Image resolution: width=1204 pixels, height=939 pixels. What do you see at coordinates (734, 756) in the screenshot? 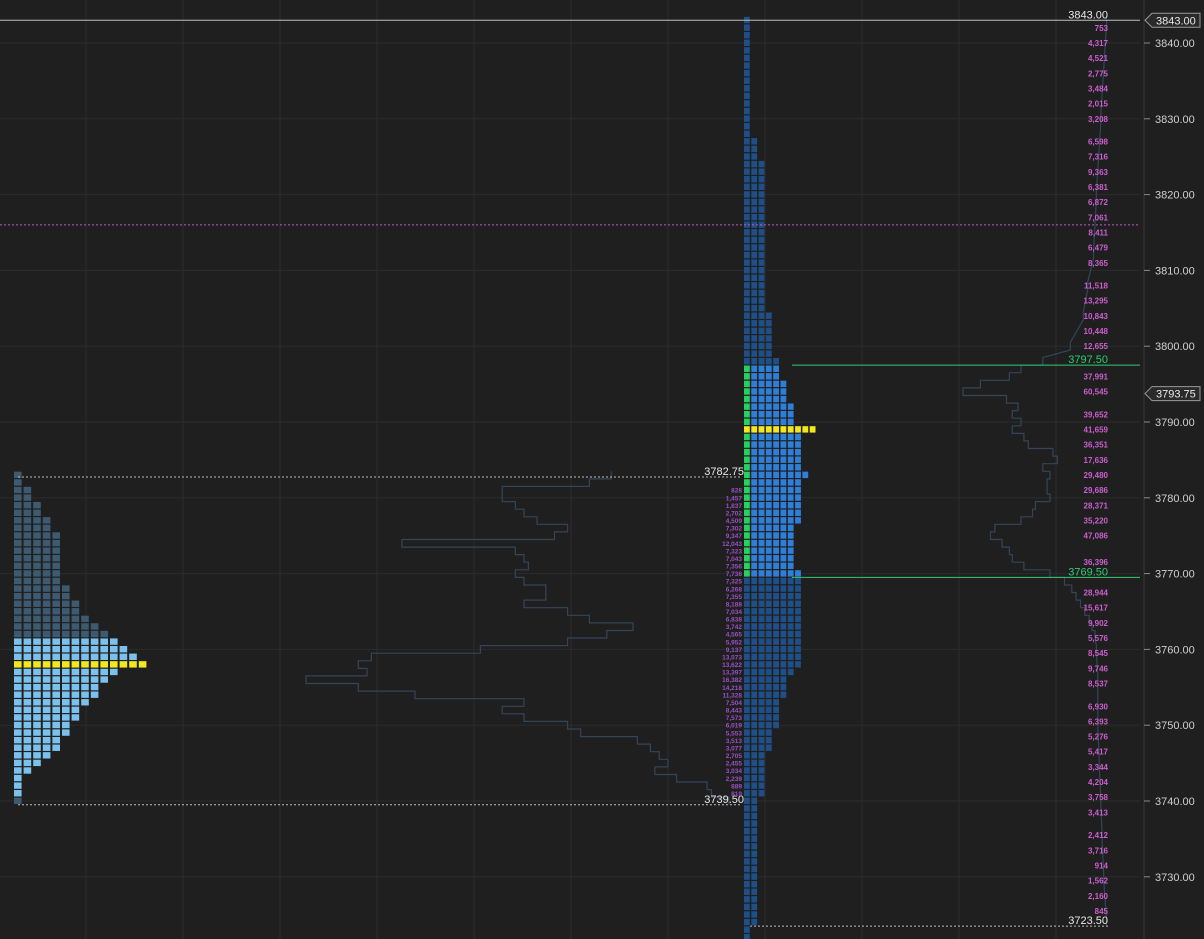
I see `middle-volume-label: 2,705` at bounding box center [734, 756].